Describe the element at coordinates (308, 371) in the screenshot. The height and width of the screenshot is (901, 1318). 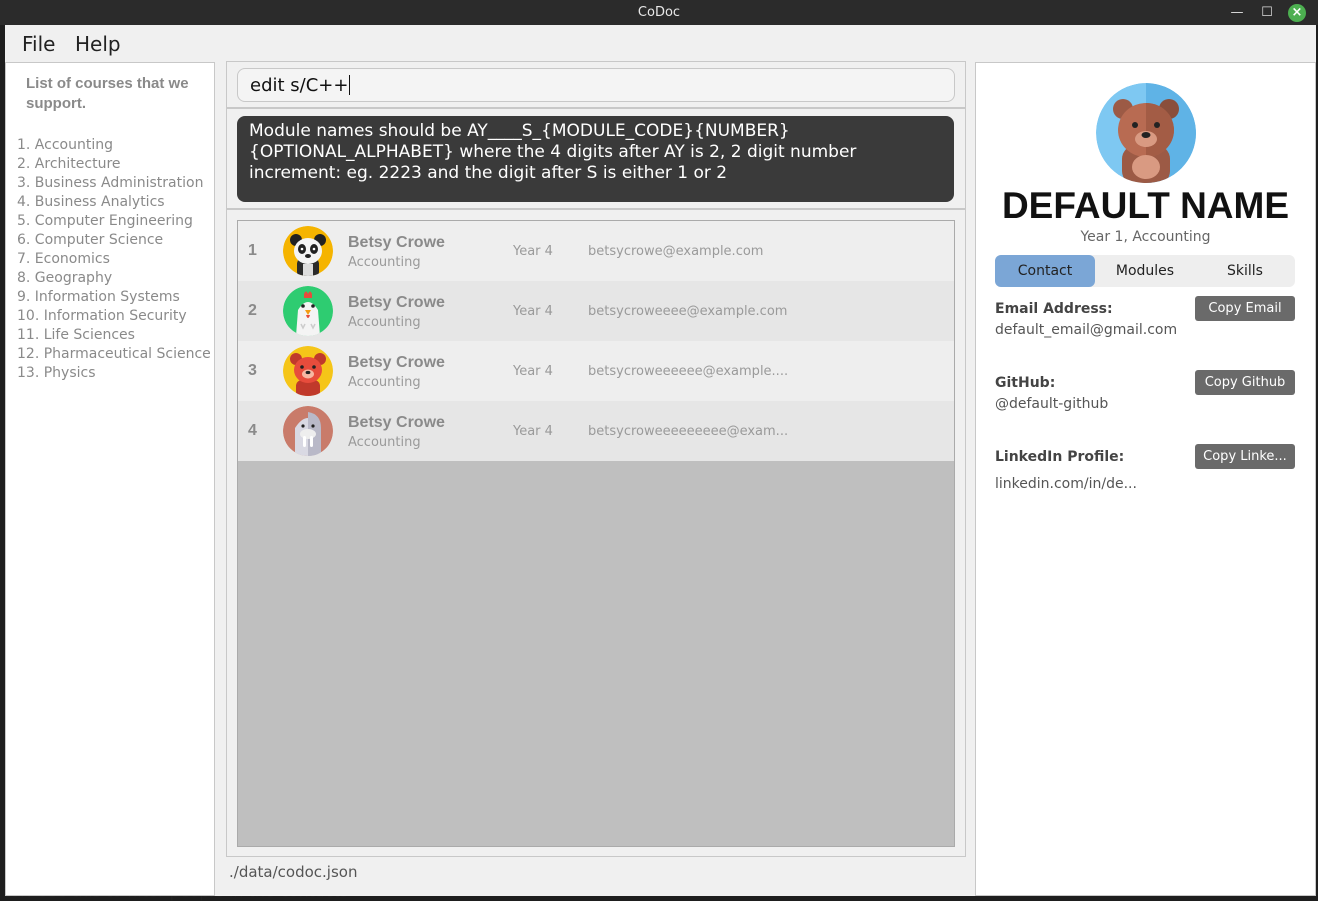
I see `red-bear-icon` at that location.